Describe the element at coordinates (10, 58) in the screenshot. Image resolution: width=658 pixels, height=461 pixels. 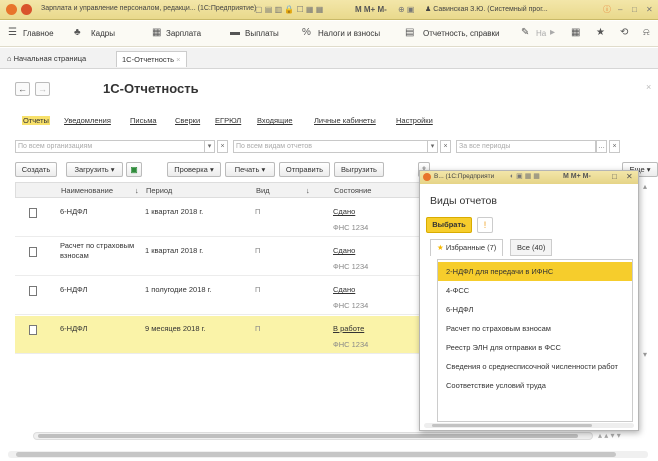
I see `home-icon: ⌂` at that location.